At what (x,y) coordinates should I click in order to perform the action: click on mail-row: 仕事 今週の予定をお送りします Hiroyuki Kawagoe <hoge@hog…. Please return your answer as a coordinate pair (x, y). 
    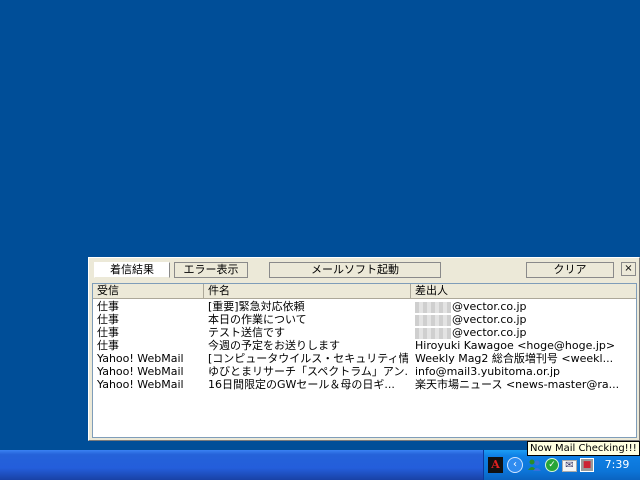
    Looking at the image, I should click on (364, 345).